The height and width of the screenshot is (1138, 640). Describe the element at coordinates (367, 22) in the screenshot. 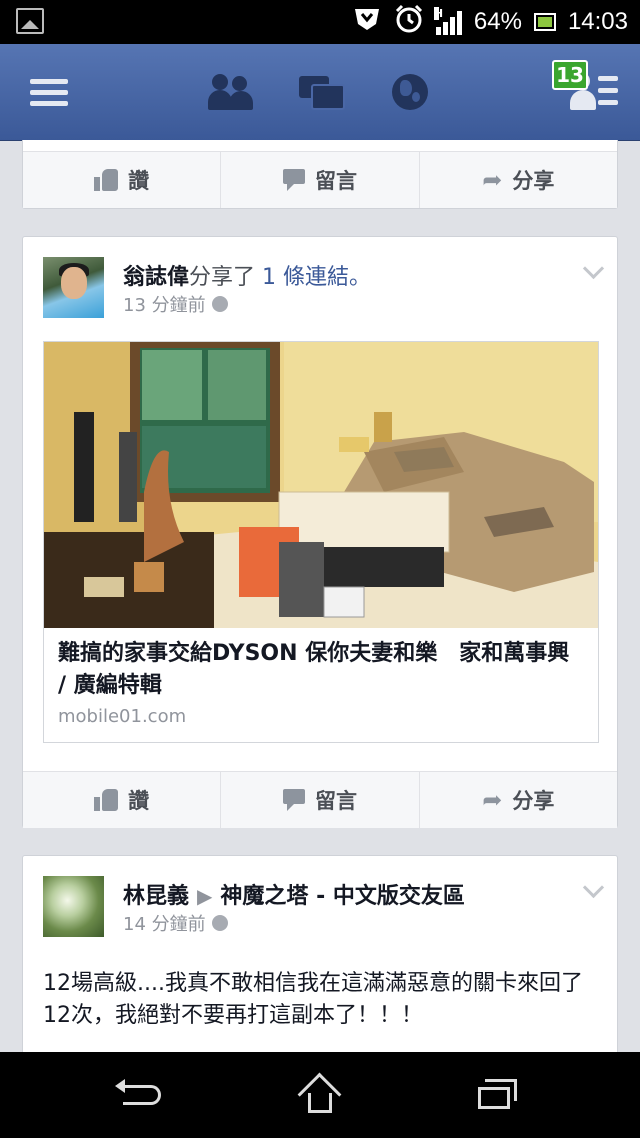

I see `download-icon` at that location.